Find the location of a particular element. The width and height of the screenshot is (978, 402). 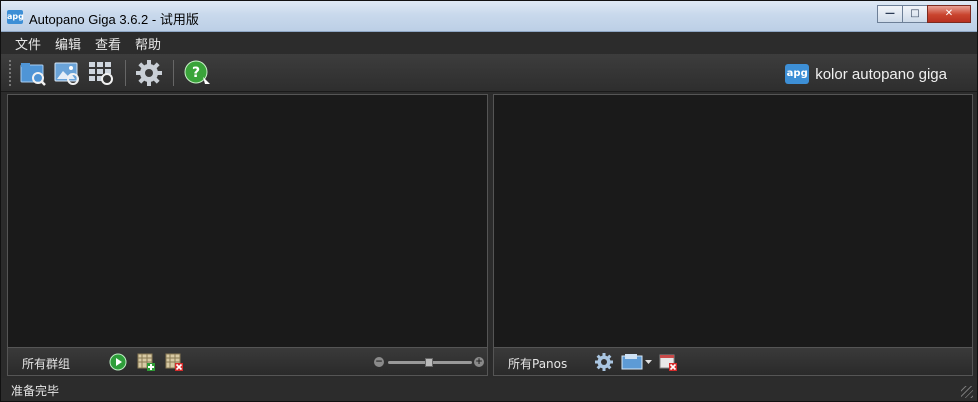

status-text: 准备完毕 is located at coordinates (35, 391).